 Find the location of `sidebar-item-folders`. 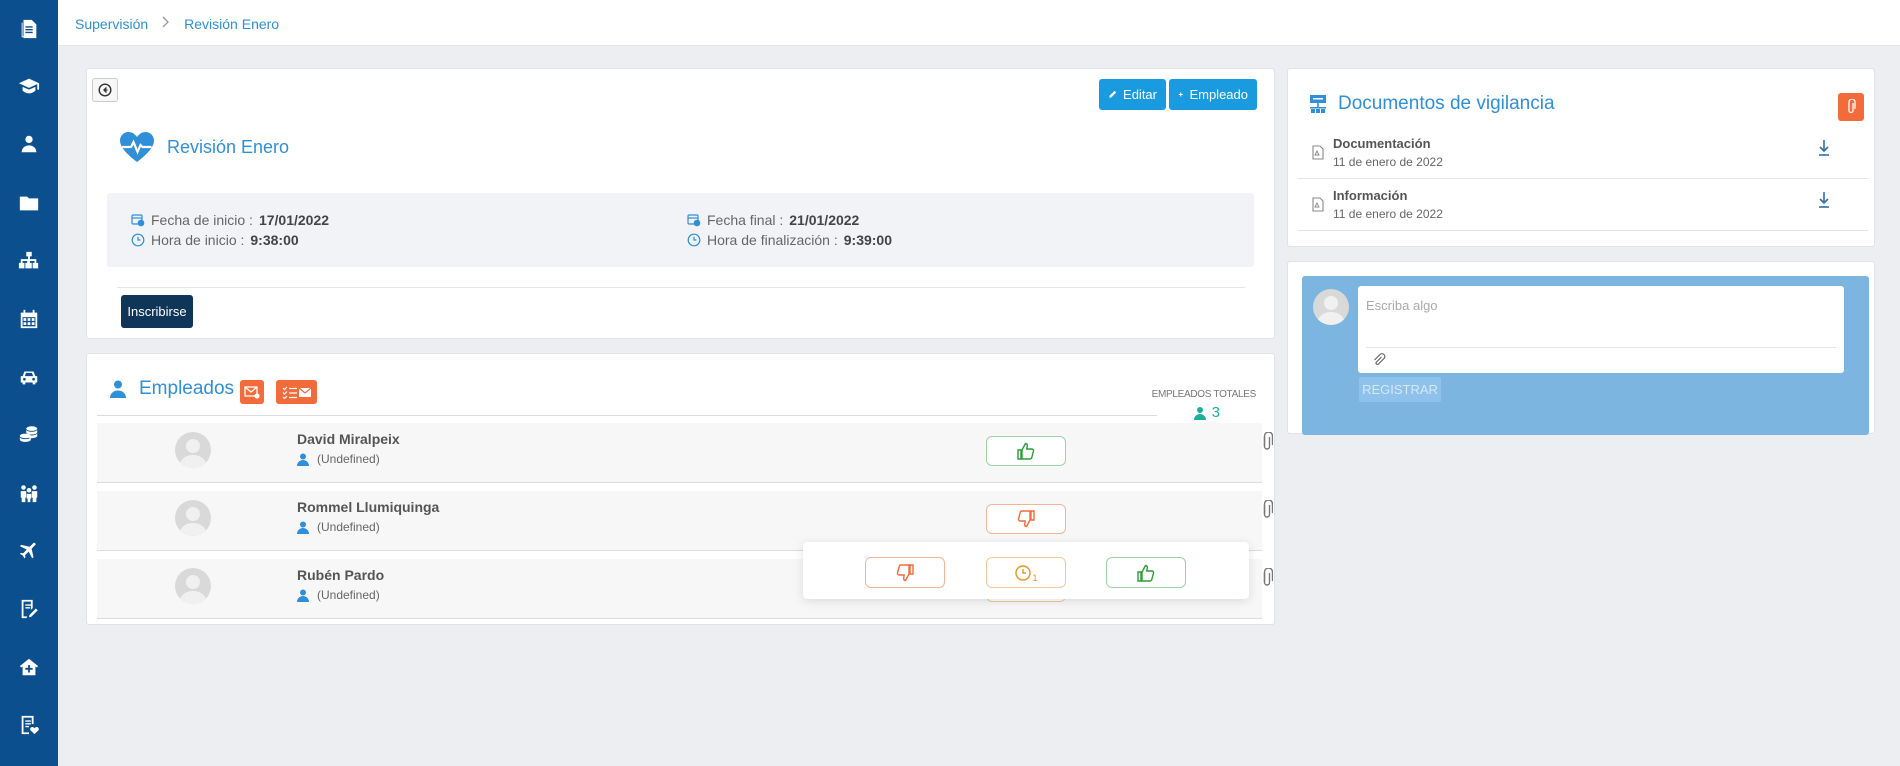

sidebar-item-folders is located at coordinates (29, 203).